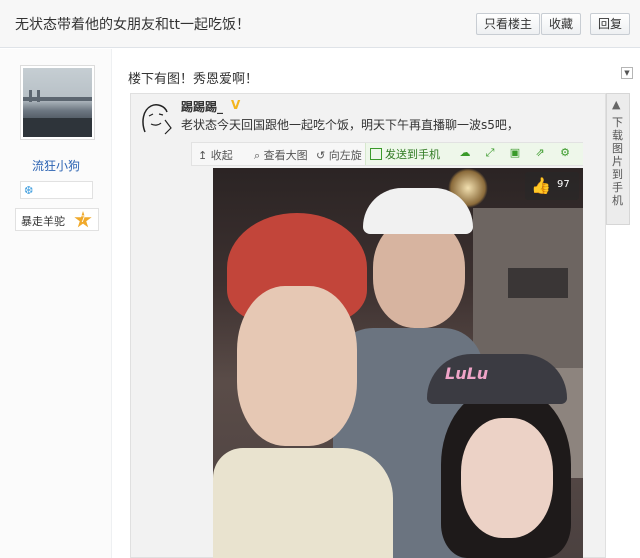 This screenshot has height=558, width=640. What do you see at coordinates (627, 73) in the screenshot?
I see `collapse-arrow-icon: ▼` at bounding box center [627, 73].